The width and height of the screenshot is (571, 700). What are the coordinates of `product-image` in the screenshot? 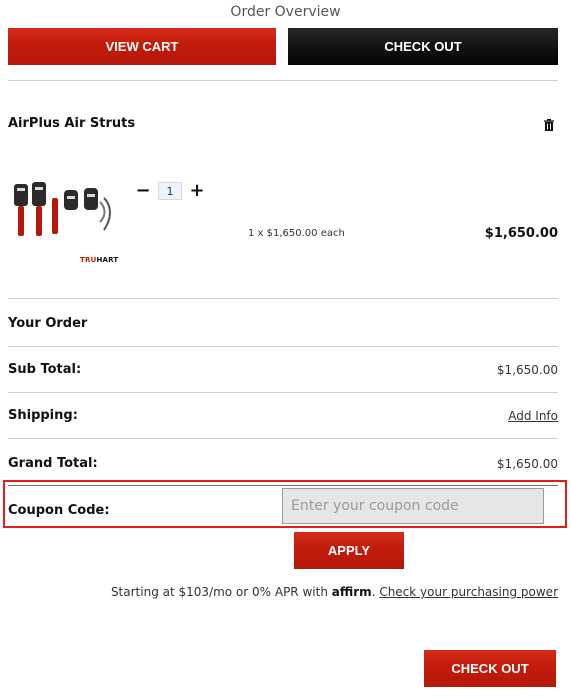 It's located at (62, 209).